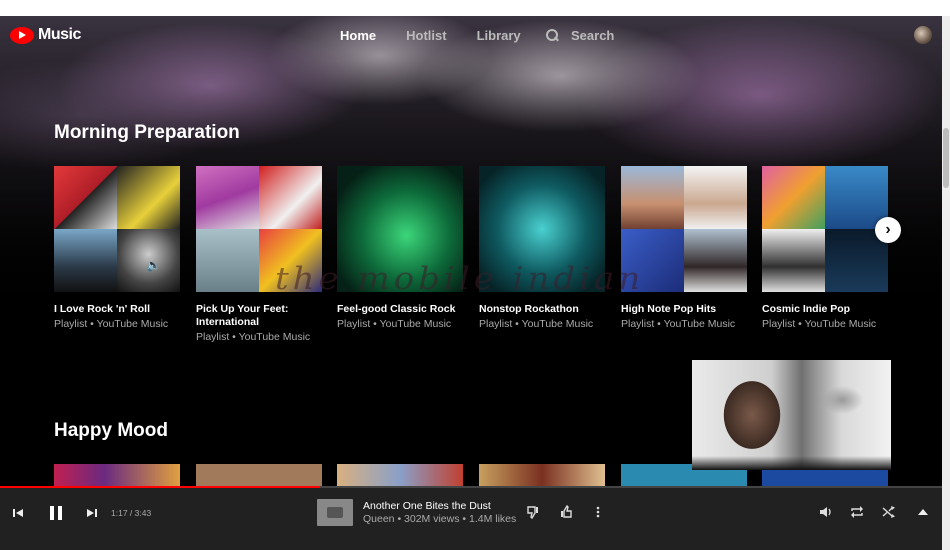  Describe the element at coordinates (791, 415) in the screenshot. I see `mini-player-video` at that location.